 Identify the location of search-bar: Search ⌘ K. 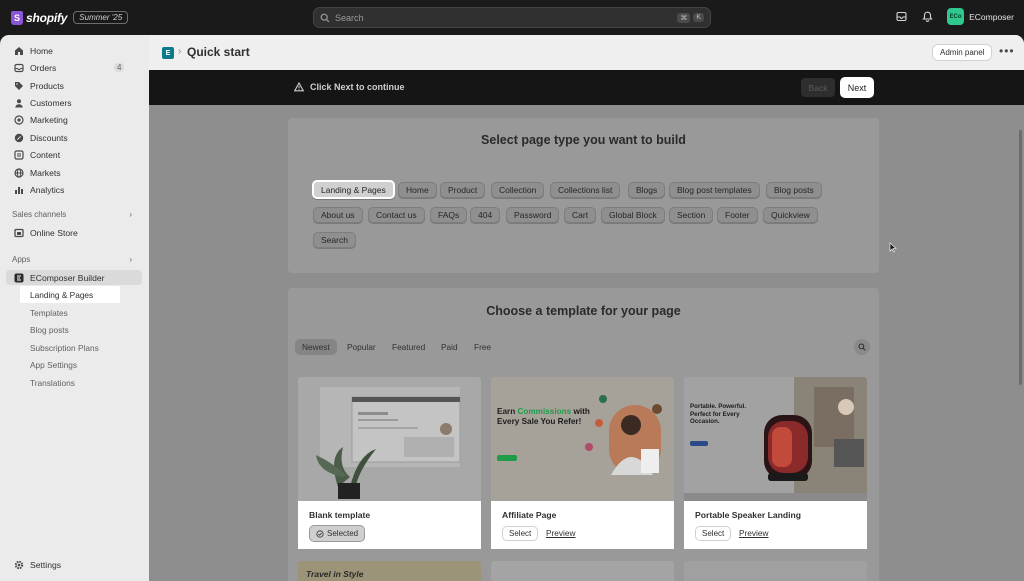
(512, 17).